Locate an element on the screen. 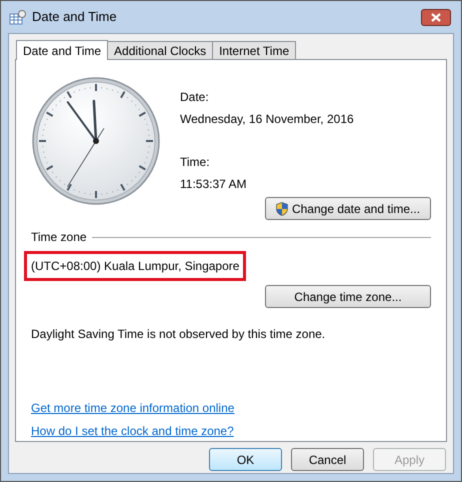  close-icon is located at coordinates (436, 17).